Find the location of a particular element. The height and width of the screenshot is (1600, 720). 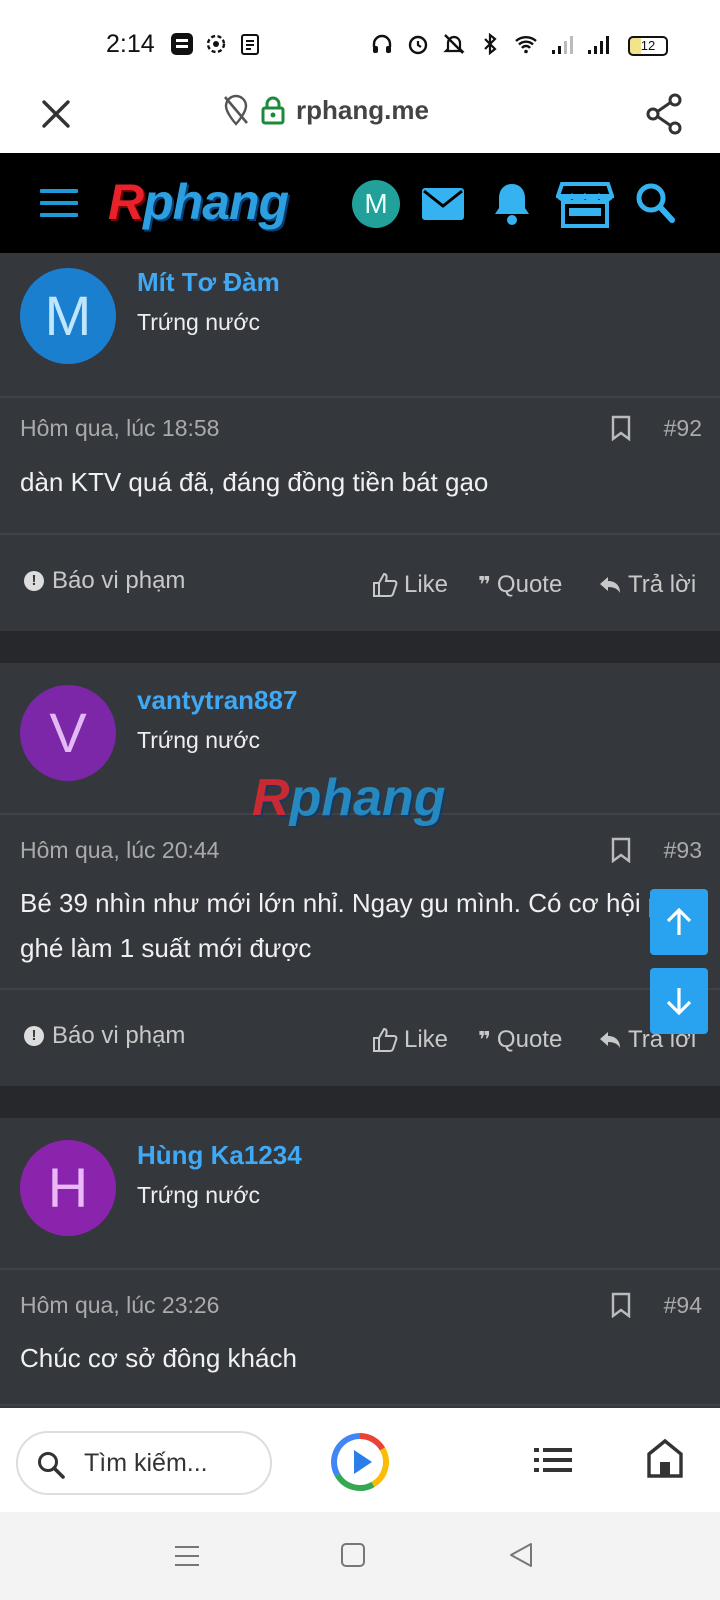

post-user-row: H Hùng Ka1234 Trứng nước is located at coordinates (360, 1194).